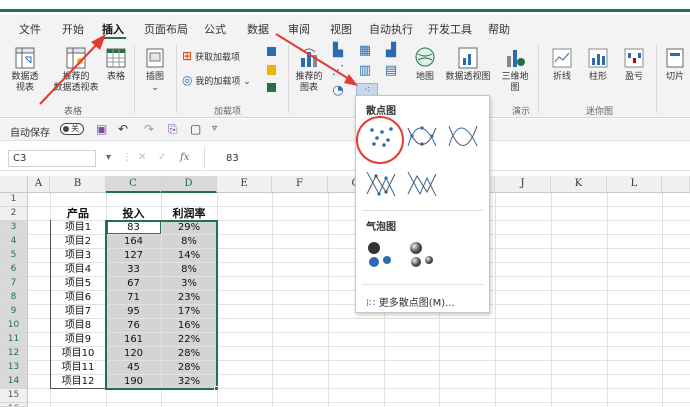 The height and width of the screenshot is (407, 690). Describe the element at coordinates (78, 297) in the screenshot. I see `cell-product: 项目6` at that location.